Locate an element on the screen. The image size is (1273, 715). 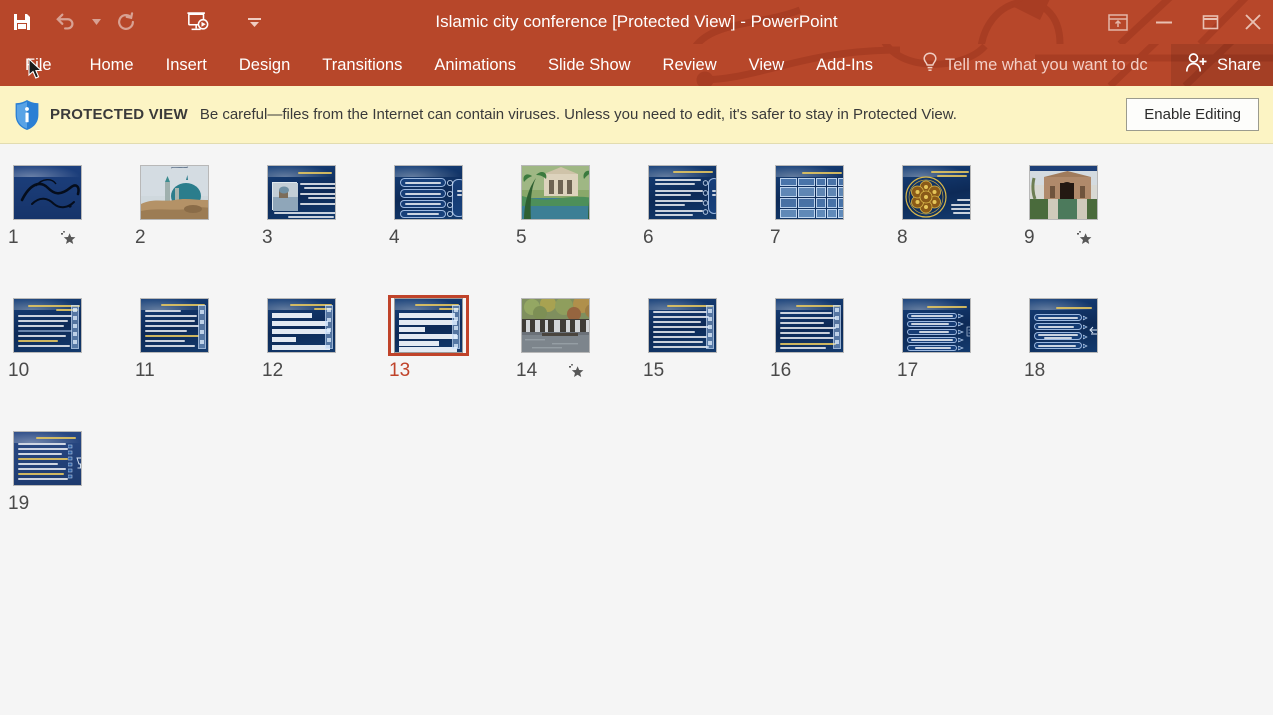
slide-number: 4 is located at coordinates (394, 237).